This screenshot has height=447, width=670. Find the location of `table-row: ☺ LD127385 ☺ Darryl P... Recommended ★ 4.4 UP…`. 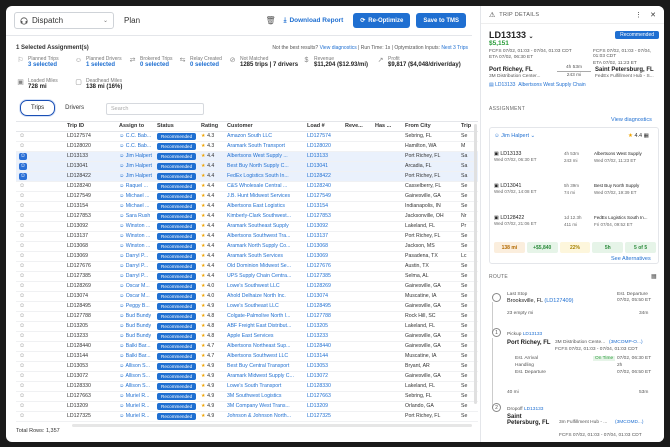

table-row: ☺ LD127385 ☺ Darryl P... Recommended ★ 4.4 UP… is located at coordinates (247, 276).